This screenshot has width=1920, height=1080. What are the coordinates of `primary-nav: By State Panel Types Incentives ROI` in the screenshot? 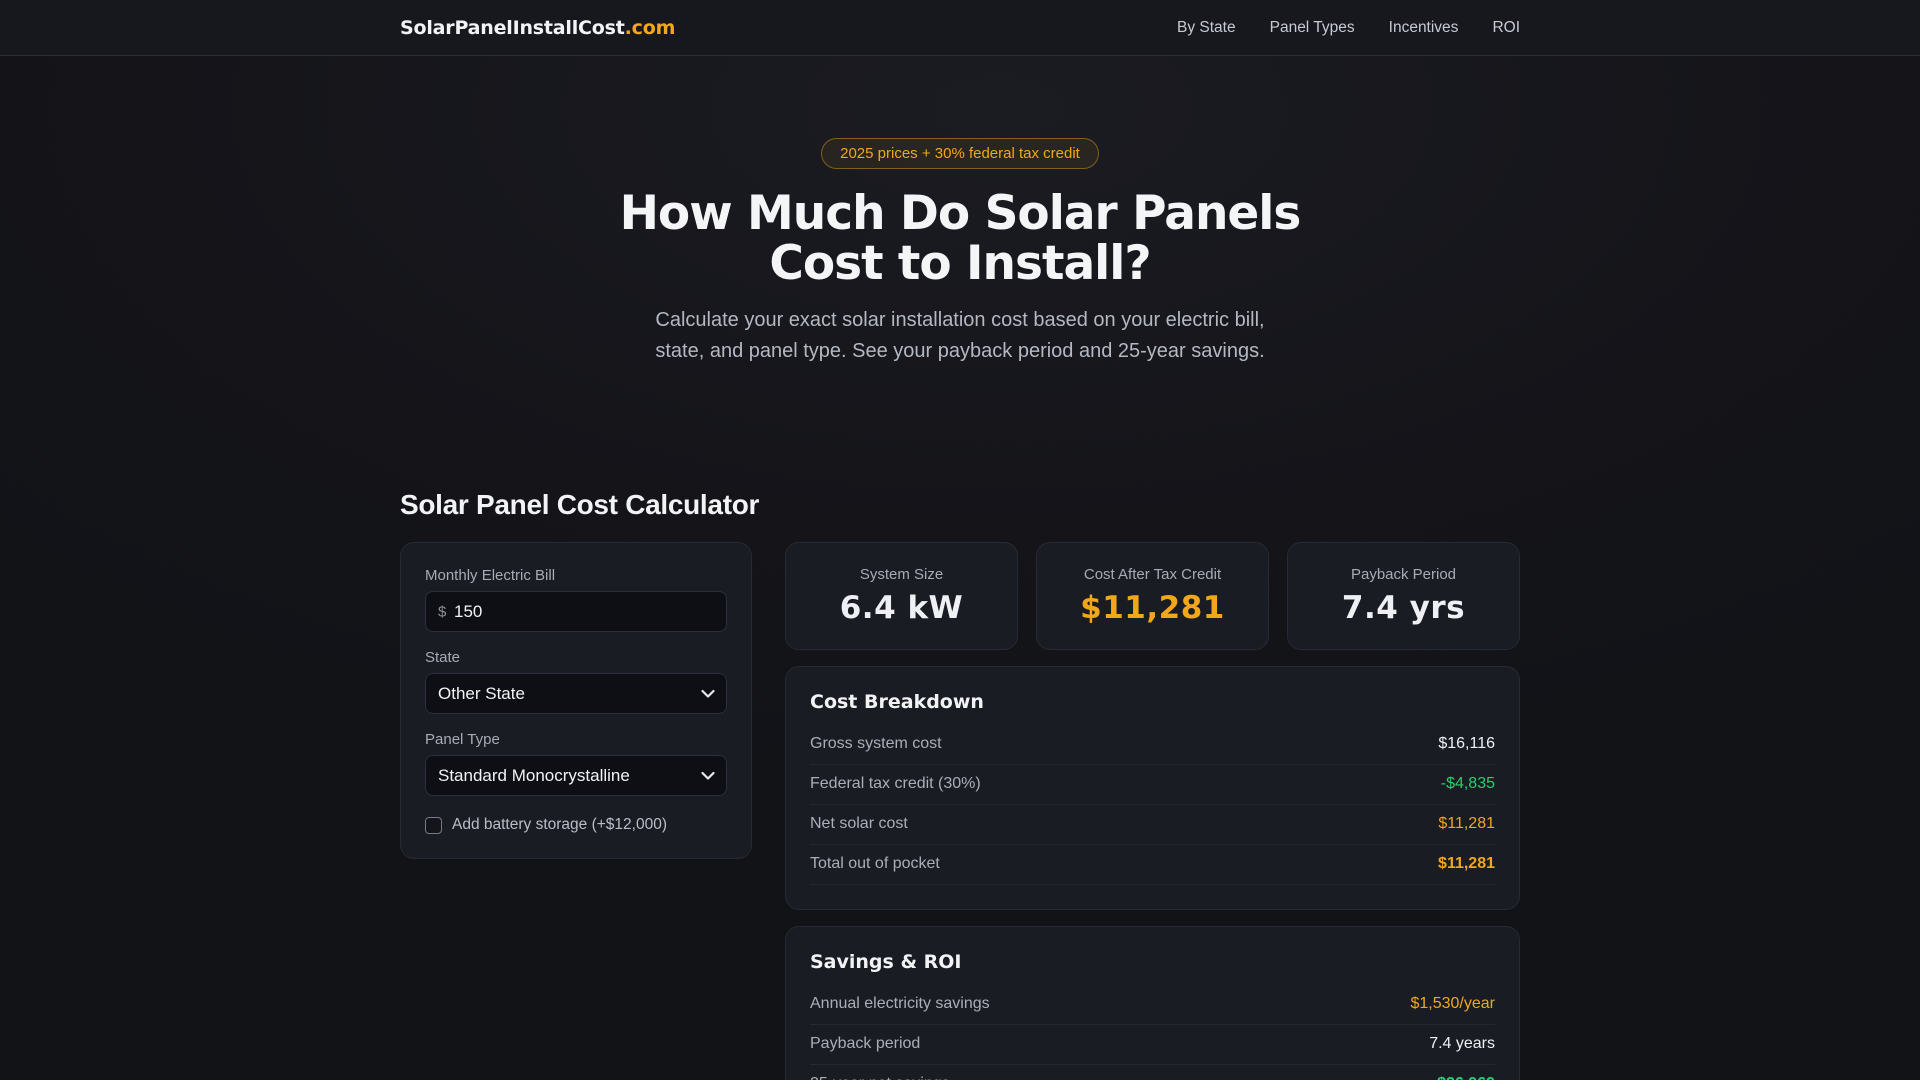 It's located at (1348, 28).